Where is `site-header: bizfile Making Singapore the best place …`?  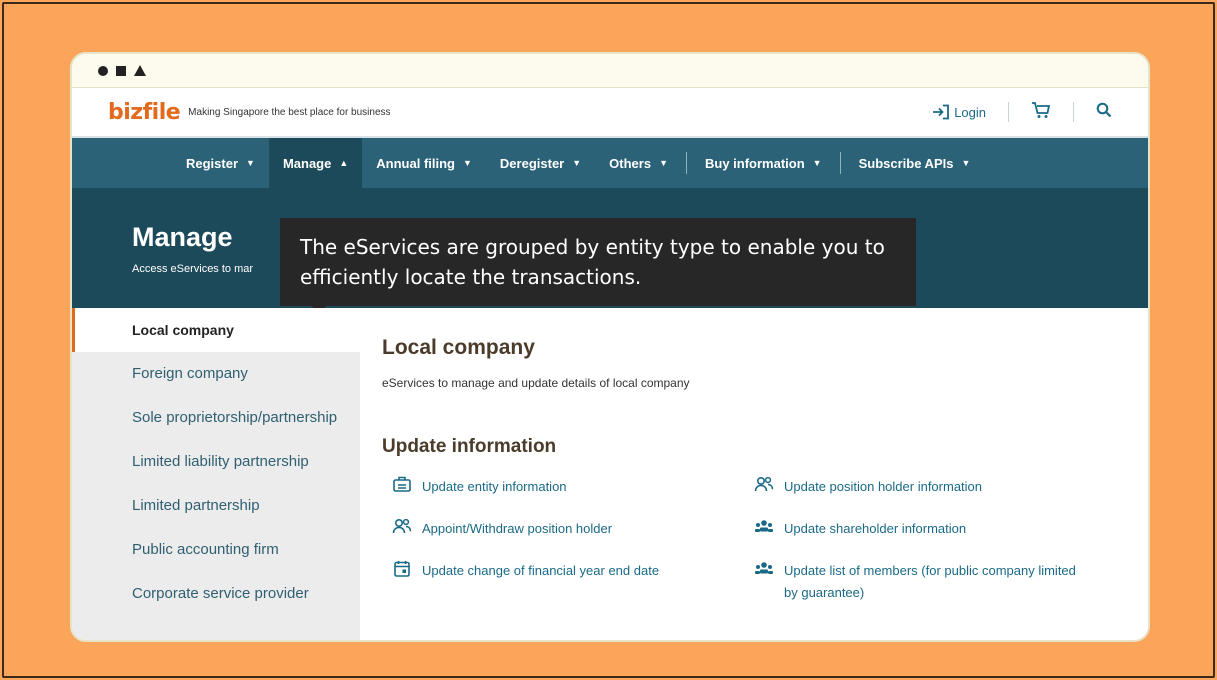 site-header: bizfile Making Singapore the best place … is located at coordinates (610, 113).